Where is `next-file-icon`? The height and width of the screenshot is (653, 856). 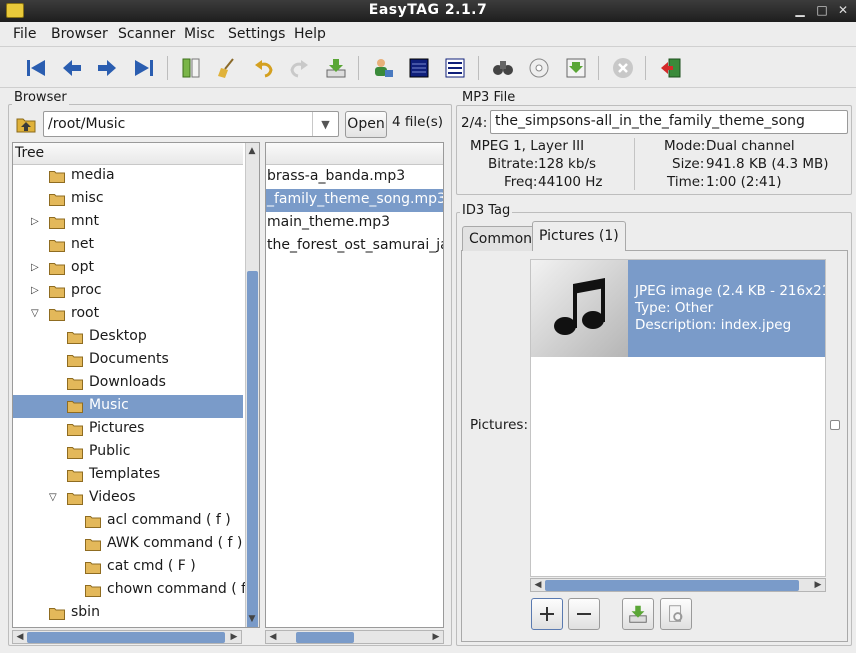
next-file-icon is located at coordinates (107, 68).